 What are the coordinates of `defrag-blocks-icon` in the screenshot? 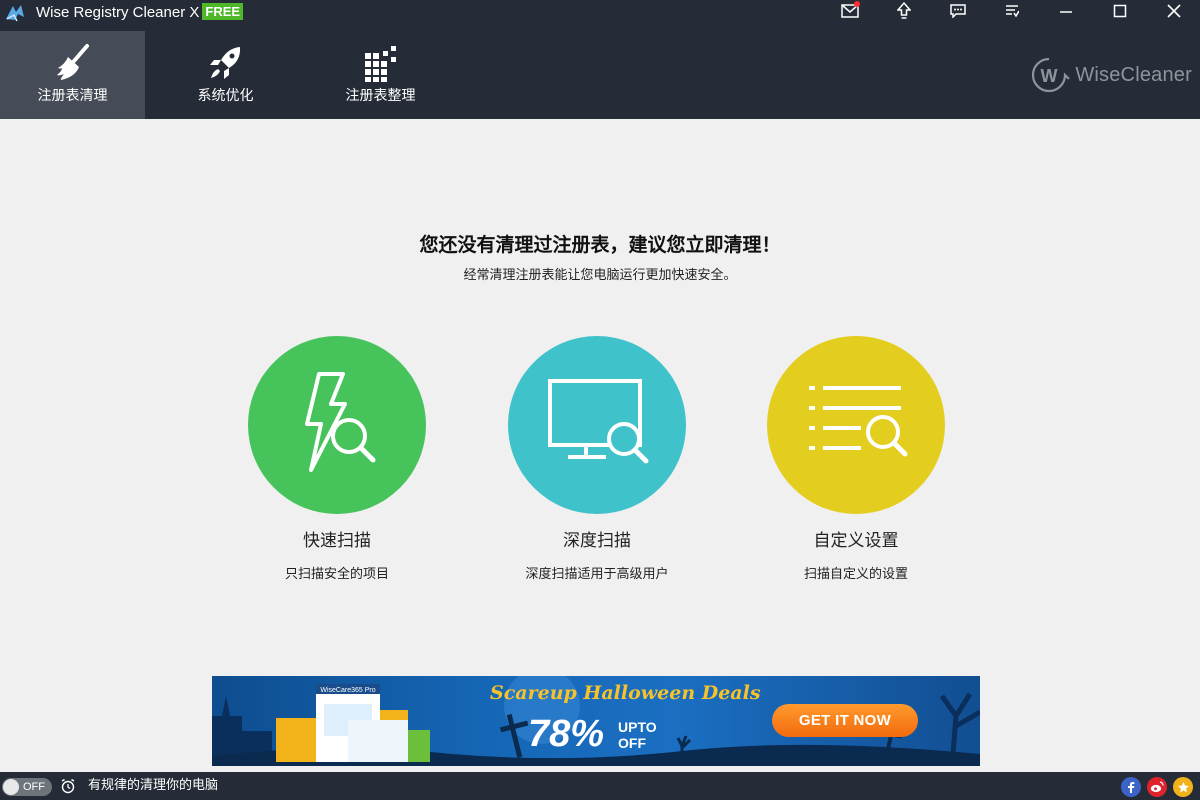 It's located at (380, 64).